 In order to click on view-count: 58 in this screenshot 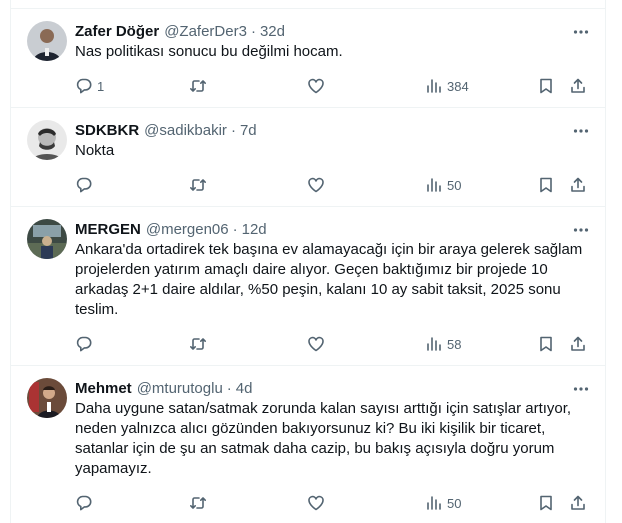, I will do `click(454, 344)`.